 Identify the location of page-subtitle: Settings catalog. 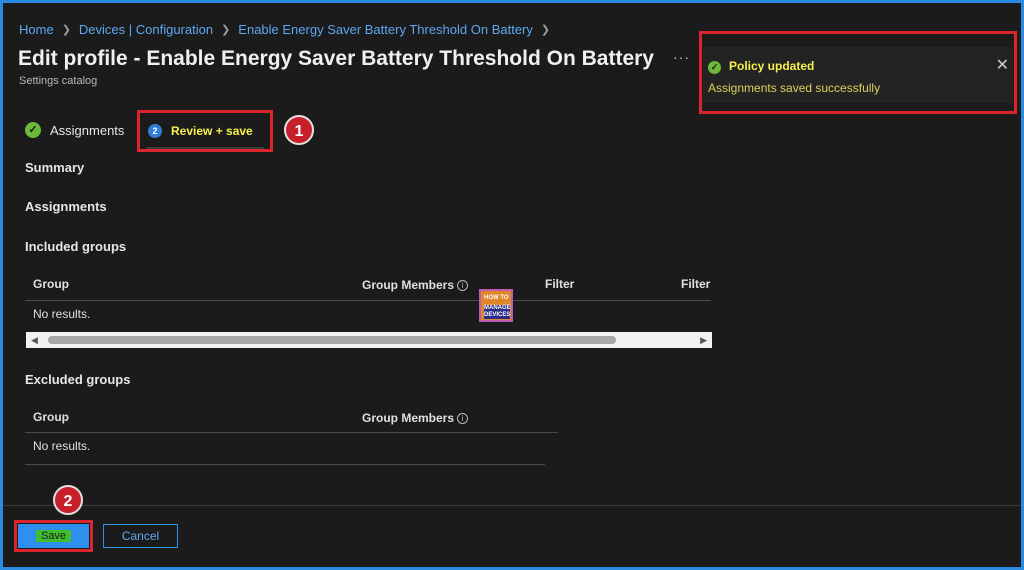
(58, 81).